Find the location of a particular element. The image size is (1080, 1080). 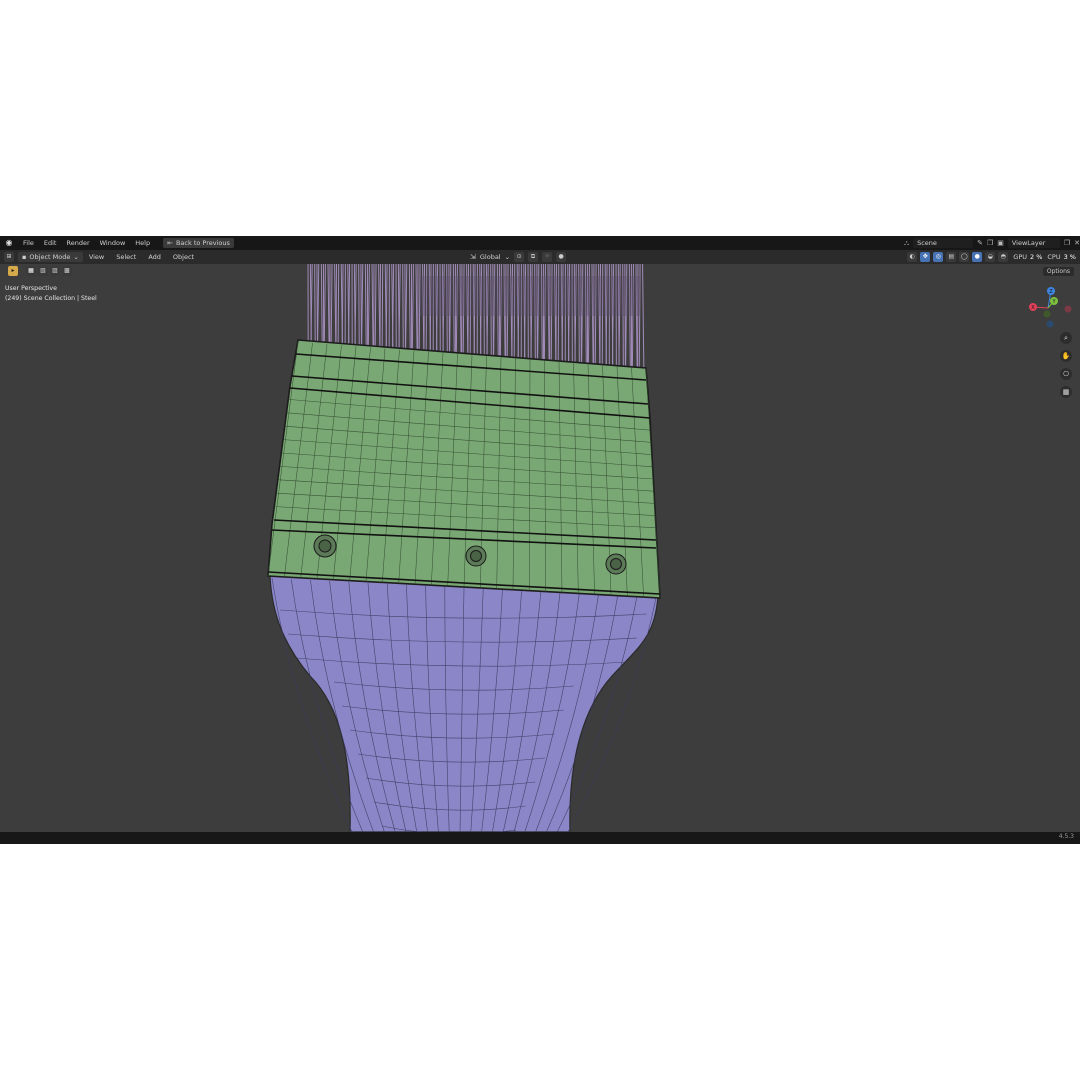

gpu-label: GPU is located at coordinates (1020, 257).